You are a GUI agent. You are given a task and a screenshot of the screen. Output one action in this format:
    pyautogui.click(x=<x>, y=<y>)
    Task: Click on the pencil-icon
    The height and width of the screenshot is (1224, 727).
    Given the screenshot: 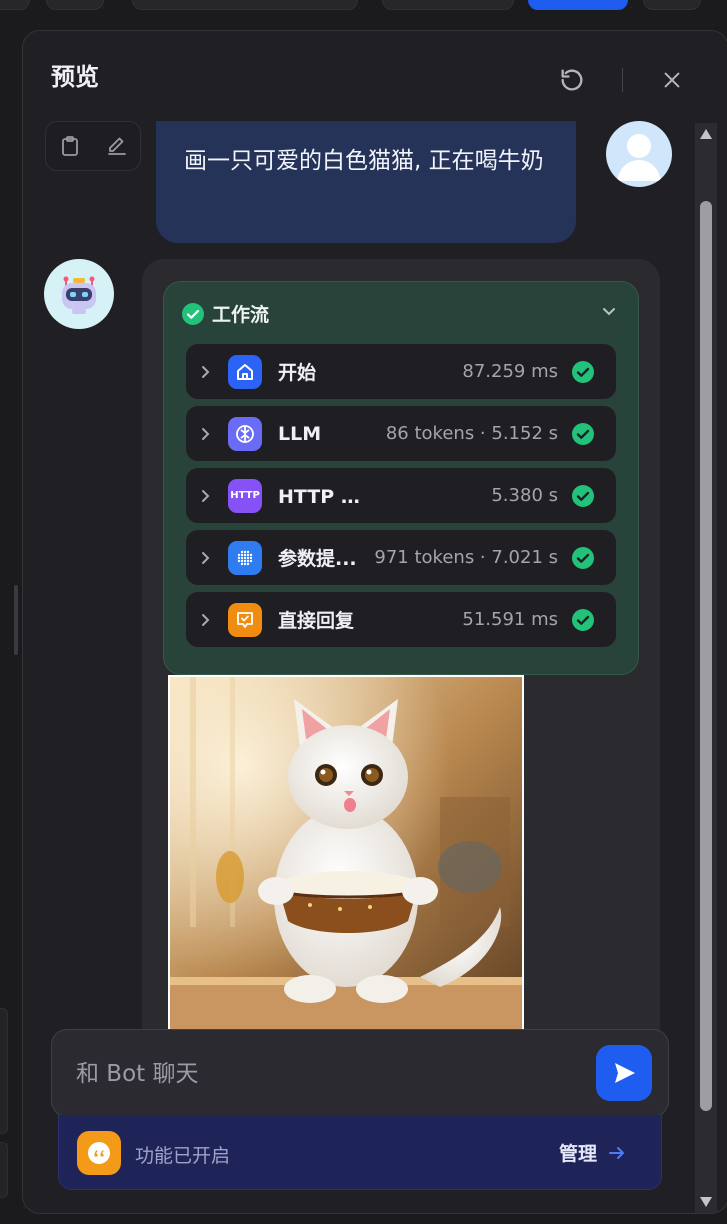 What is the action you would take?
    pyautogui.click(x=116, y=146)
    